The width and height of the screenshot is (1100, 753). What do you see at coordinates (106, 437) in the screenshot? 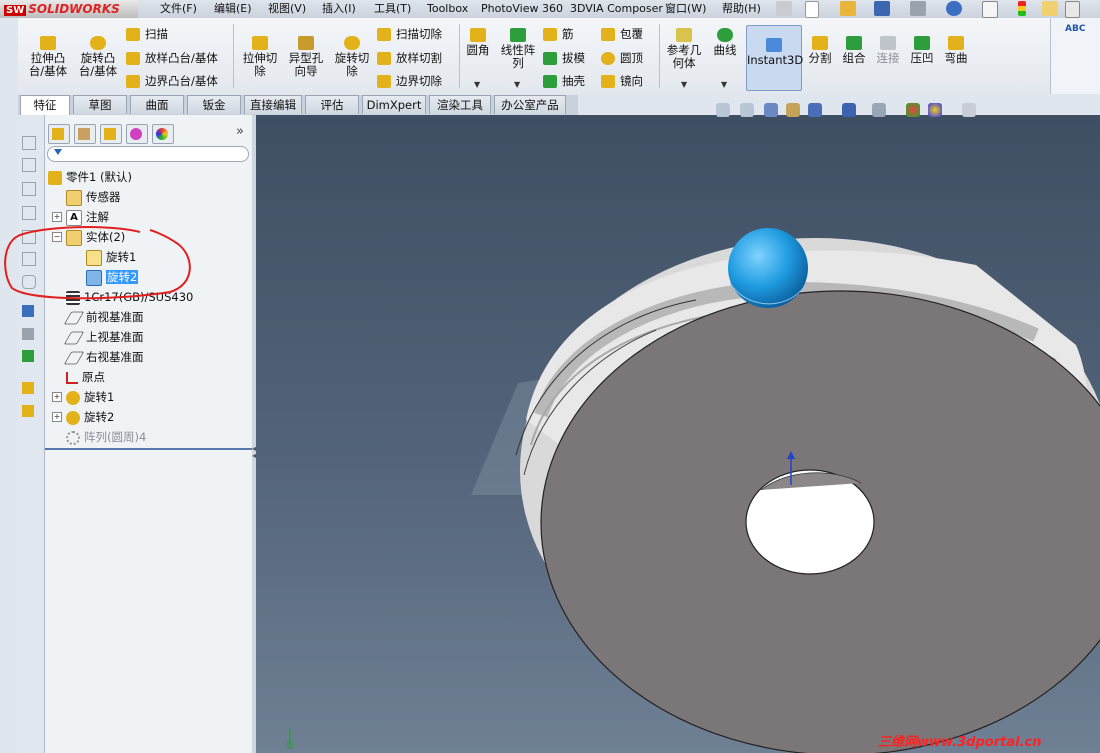
I see `tree-circular-pattern: 阵列(圆周)4` at bounding box center [106, 437].